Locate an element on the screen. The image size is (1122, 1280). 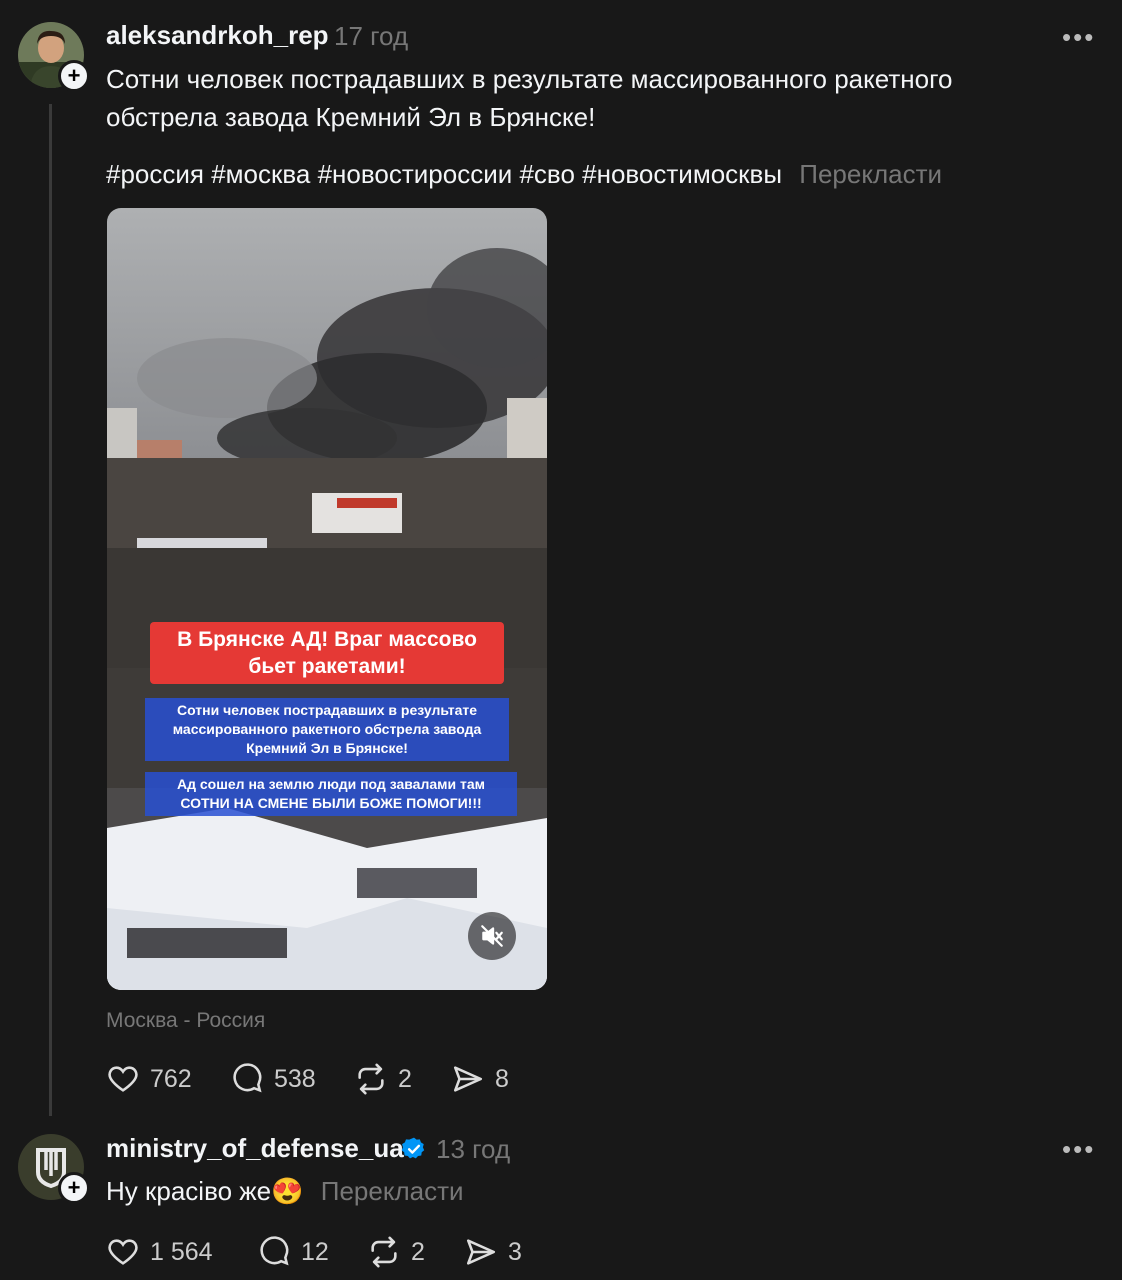
speaker-muted-icon is located at coordinates (492, 936).